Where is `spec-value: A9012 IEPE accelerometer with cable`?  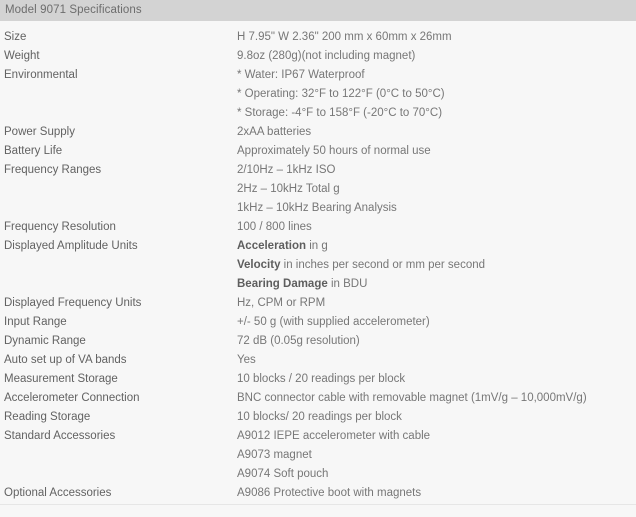
spec-value: A9012 IEPE accelerometer with cable is located at coordinates (334, 436).